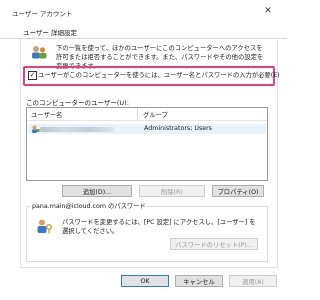  I want to click on username-redacted, so click(77, 129).